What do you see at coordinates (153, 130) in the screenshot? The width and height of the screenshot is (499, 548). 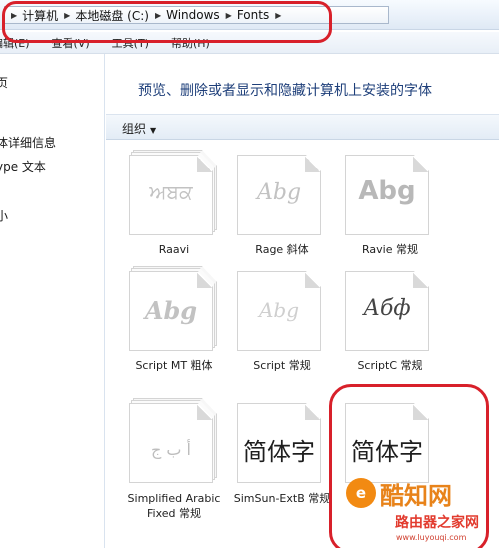 I see `caret-down-icon: ▼` at bounding box center [153, 130].